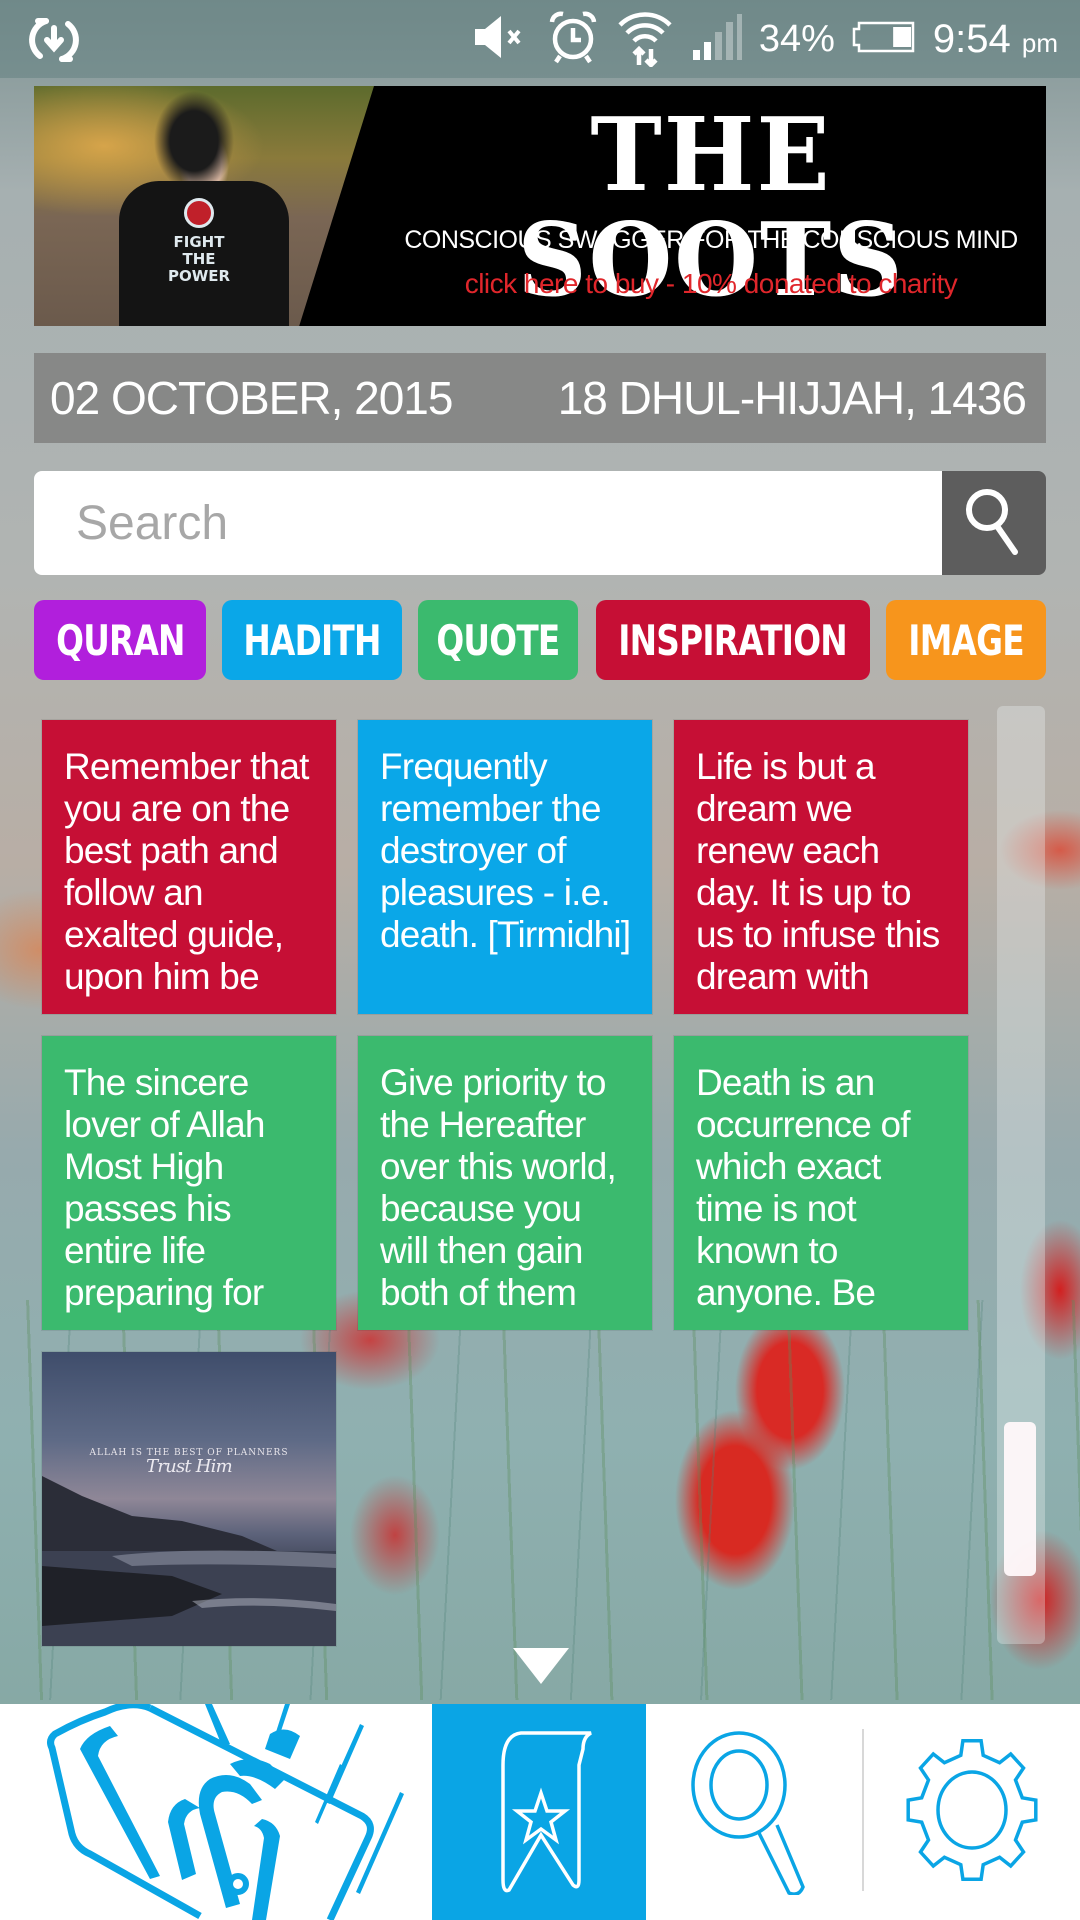 Image resolution: width=1080 pixels, height=1920 pixels. What do you see at coordinates (711, 240) in the screenshot?
I see `banner-subtitle: CONSCIOUS SWAGGER FOR THE CONSCIOUS MIND` at bounding box center [711, 240].